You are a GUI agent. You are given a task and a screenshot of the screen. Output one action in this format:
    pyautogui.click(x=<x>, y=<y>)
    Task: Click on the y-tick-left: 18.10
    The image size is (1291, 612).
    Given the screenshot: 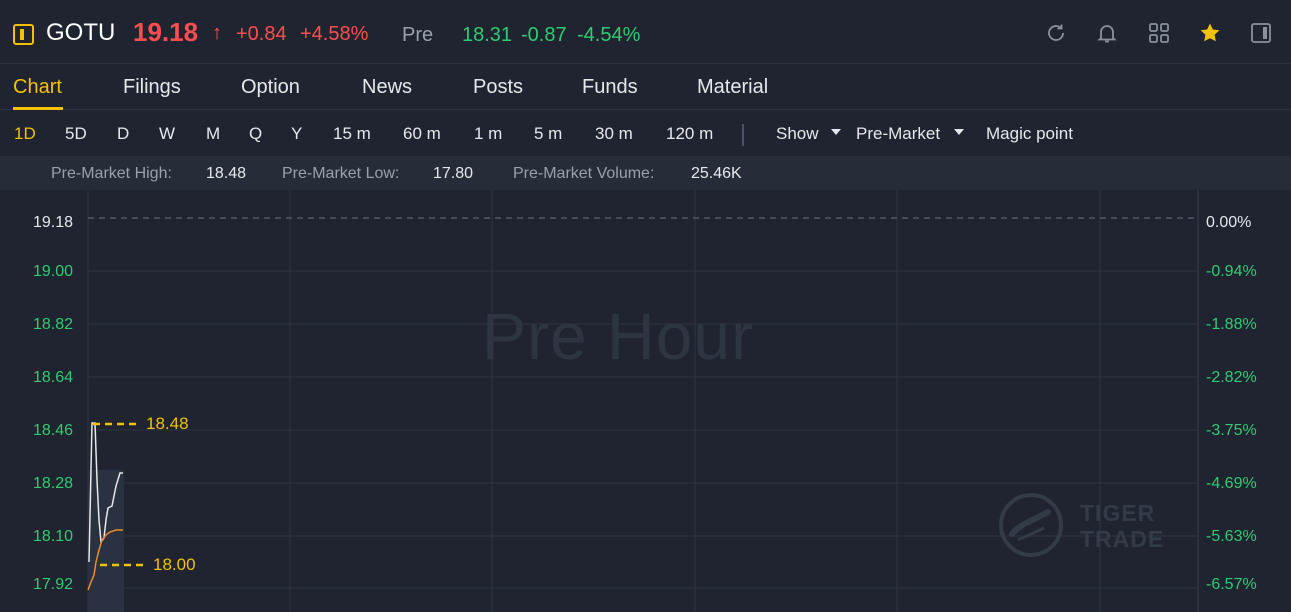 What is the action you would take?
    pyautogui.click(x=53, y=536)
    